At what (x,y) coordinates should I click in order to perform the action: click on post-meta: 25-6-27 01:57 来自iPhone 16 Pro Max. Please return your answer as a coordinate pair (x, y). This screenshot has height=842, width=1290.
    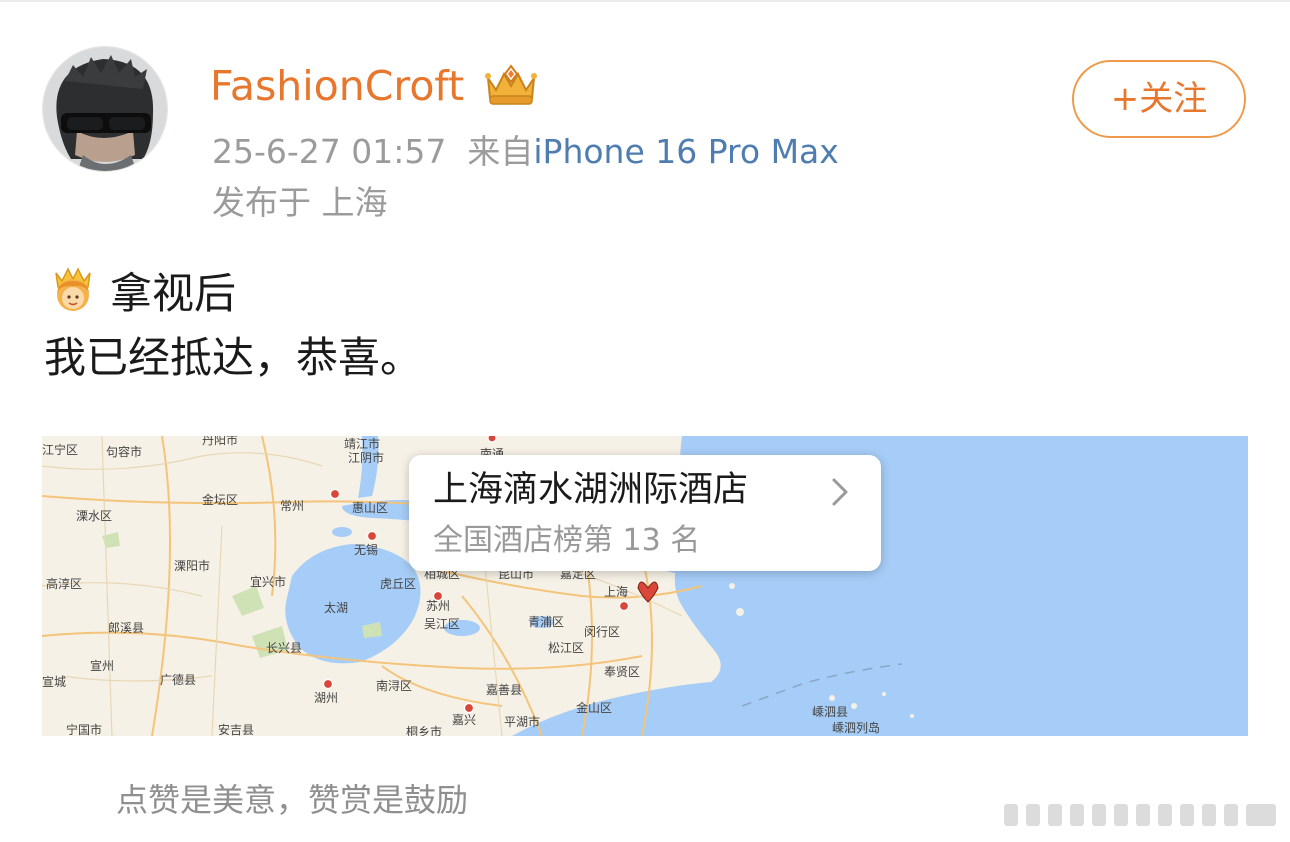
    Looking at the image, I should click on (525, 152).